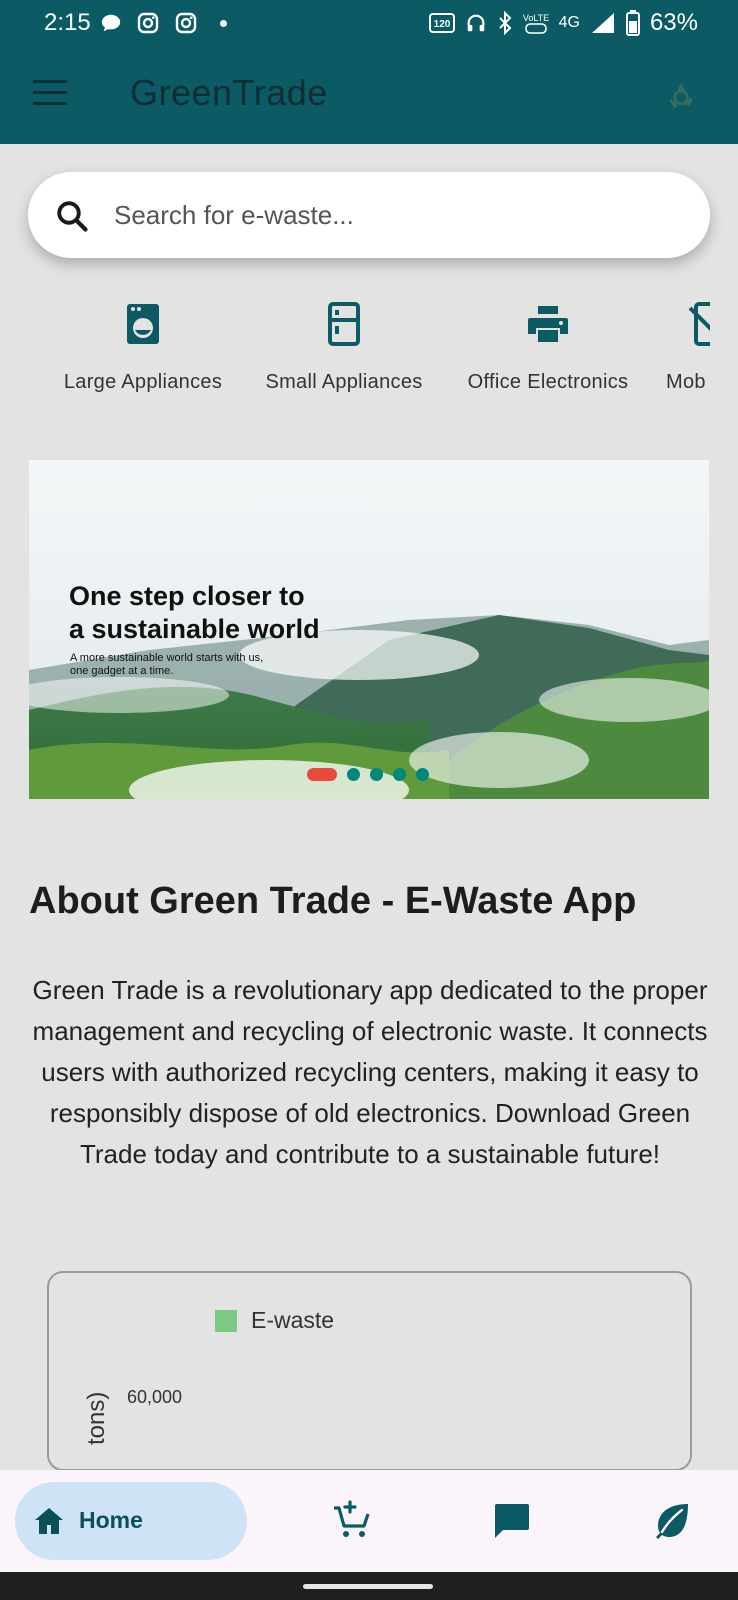 This screenshot has height=1600, width=738. Describe the element at coordinates (234, 613) in the screenshot. I see `banner-heading: One step closer to a sustainable world` at that location.